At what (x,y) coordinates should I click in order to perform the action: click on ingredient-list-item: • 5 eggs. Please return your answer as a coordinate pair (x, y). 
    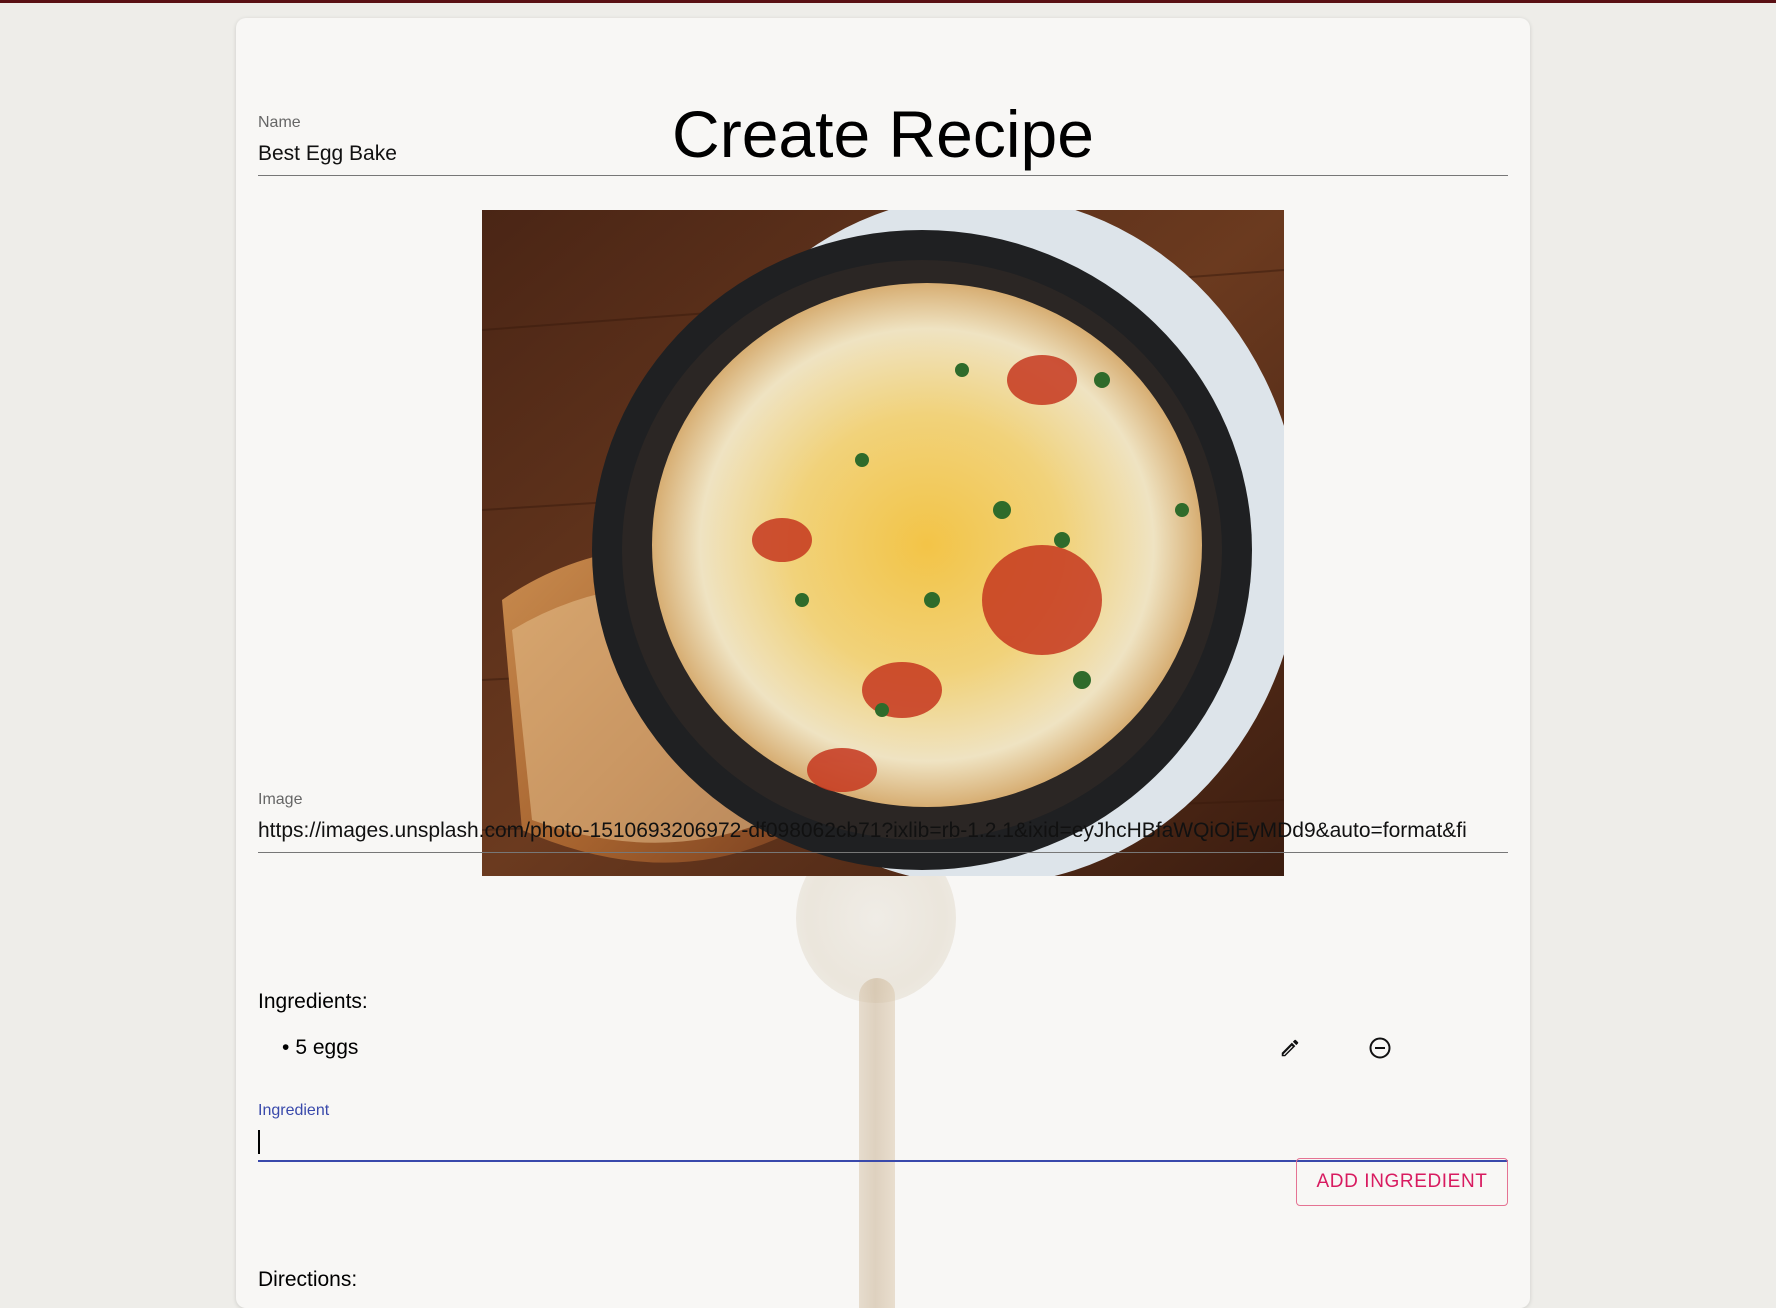
    Looking at the image, I should click on (883, 1048).